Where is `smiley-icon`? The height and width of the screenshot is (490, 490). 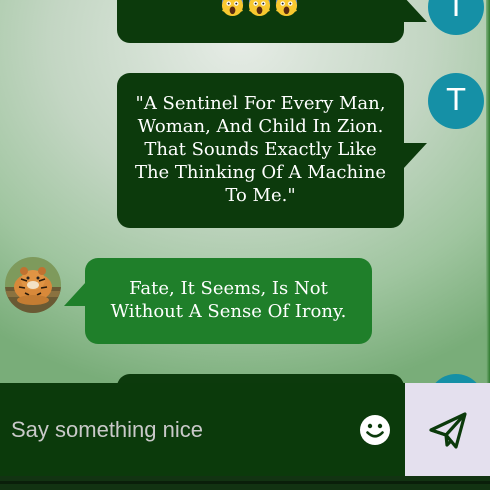 smiley-icon is located at coordinates (375, 430).